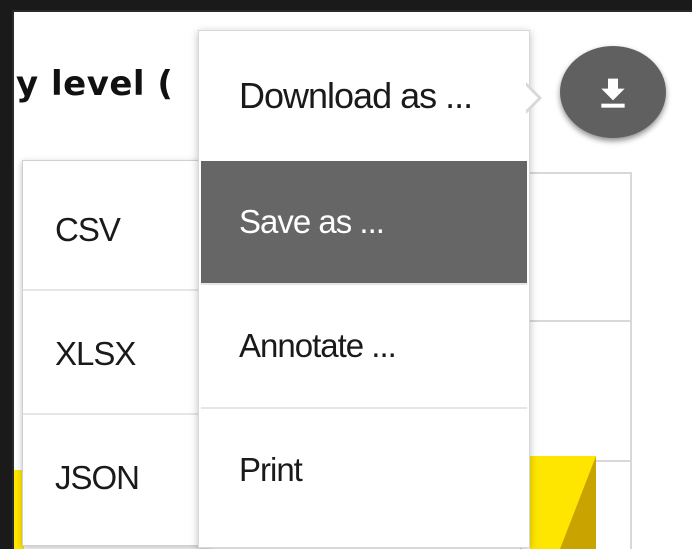  I want to click on page-title: y level (, so click(95, 84).